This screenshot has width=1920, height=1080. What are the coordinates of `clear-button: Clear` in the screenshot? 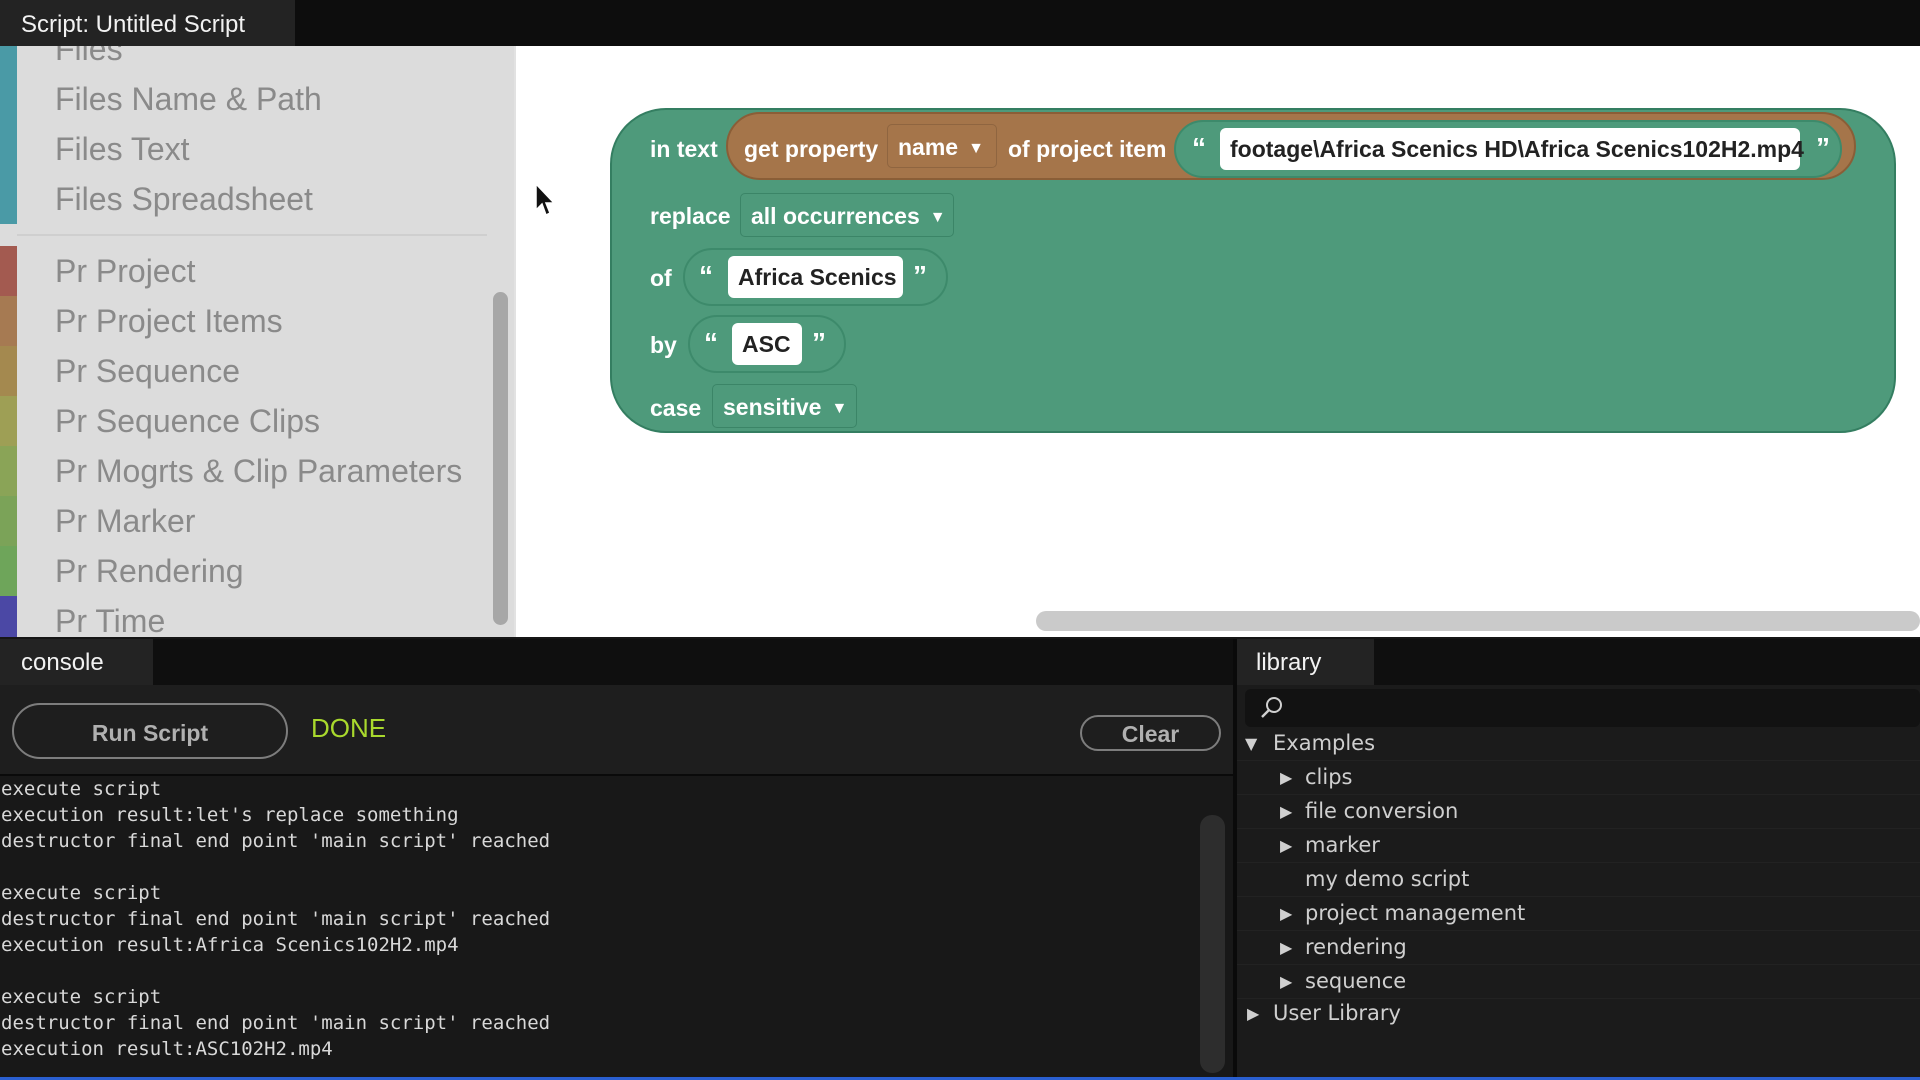 It's located at (1150, 733).